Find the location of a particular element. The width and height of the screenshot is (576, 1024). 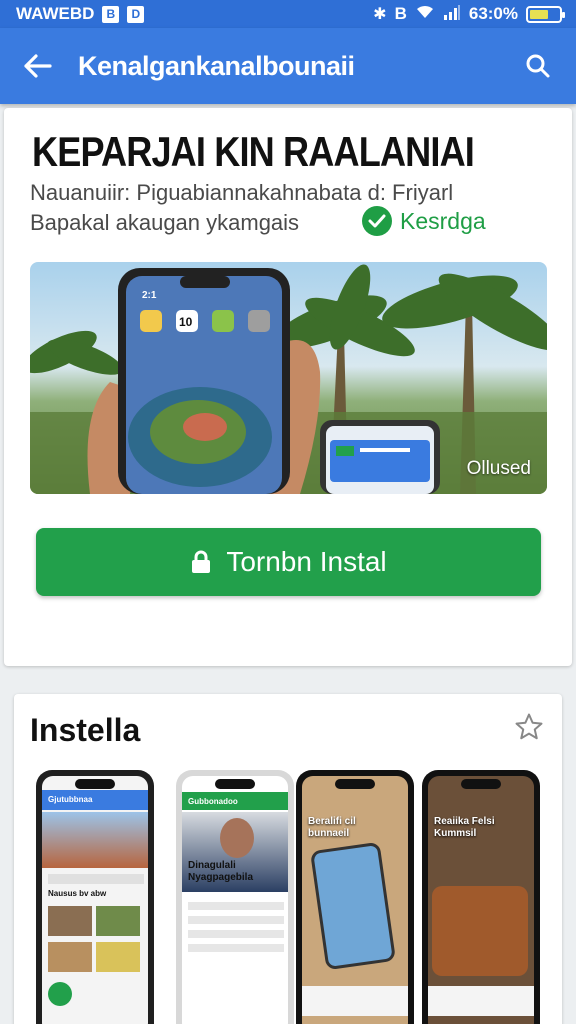

verified-badge: Kesrdga is located at coordinates (424, 221).